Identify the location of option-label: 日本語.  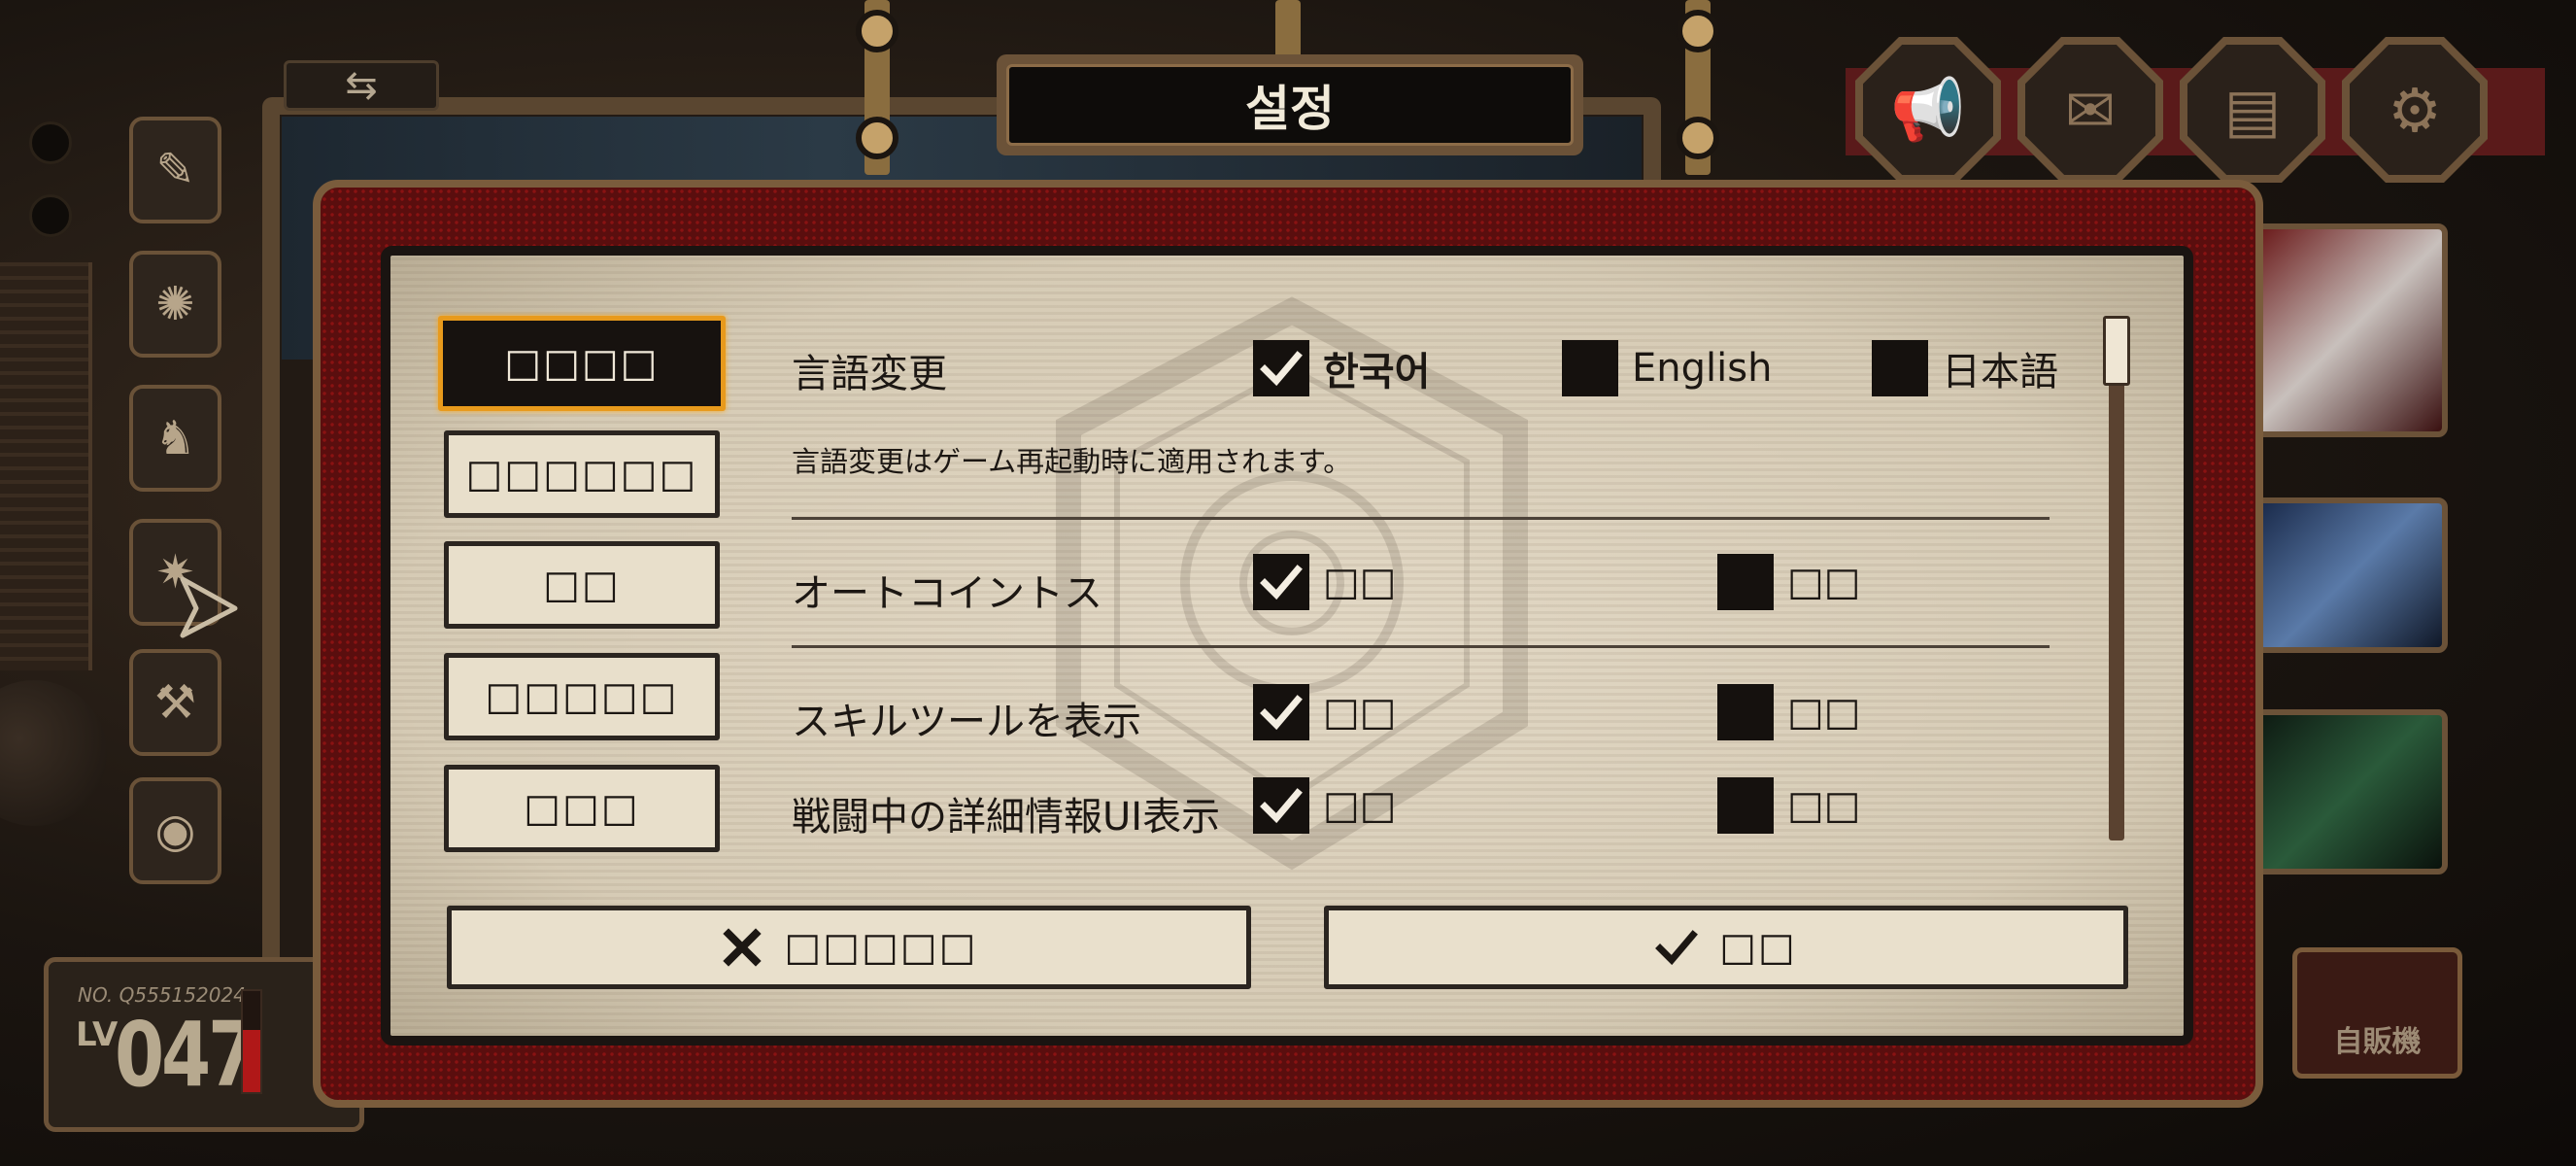
(2000, 372).